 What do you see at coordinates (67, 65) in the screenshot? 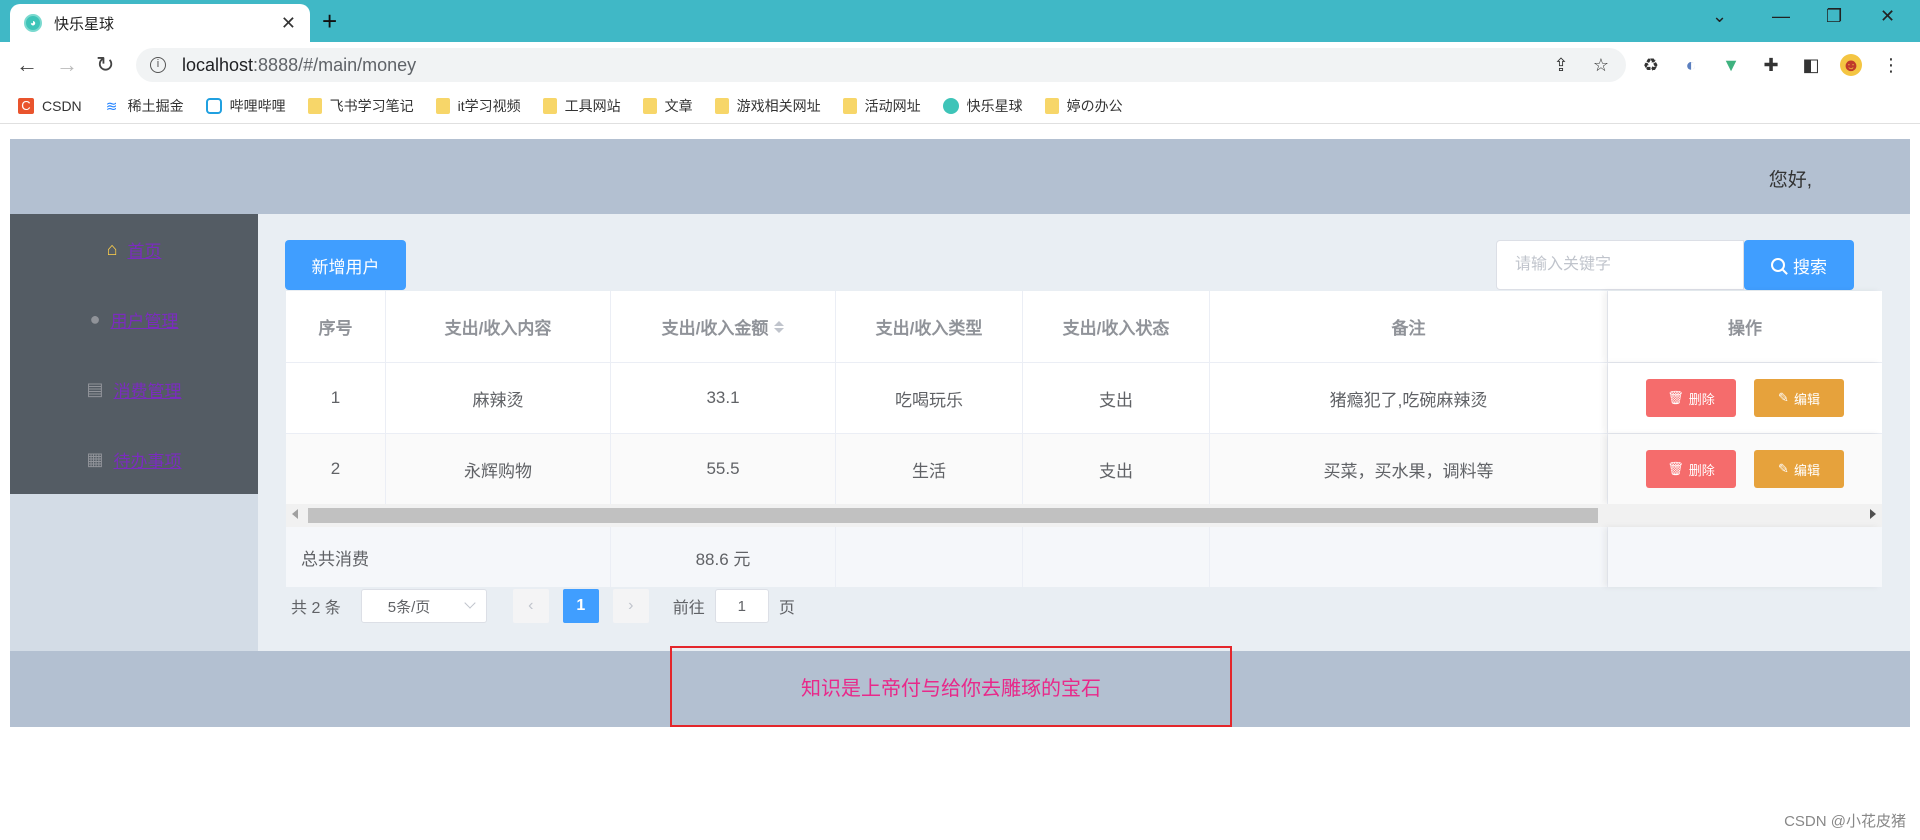
I see `forward-icon: →` at bounding box center [67, 65].